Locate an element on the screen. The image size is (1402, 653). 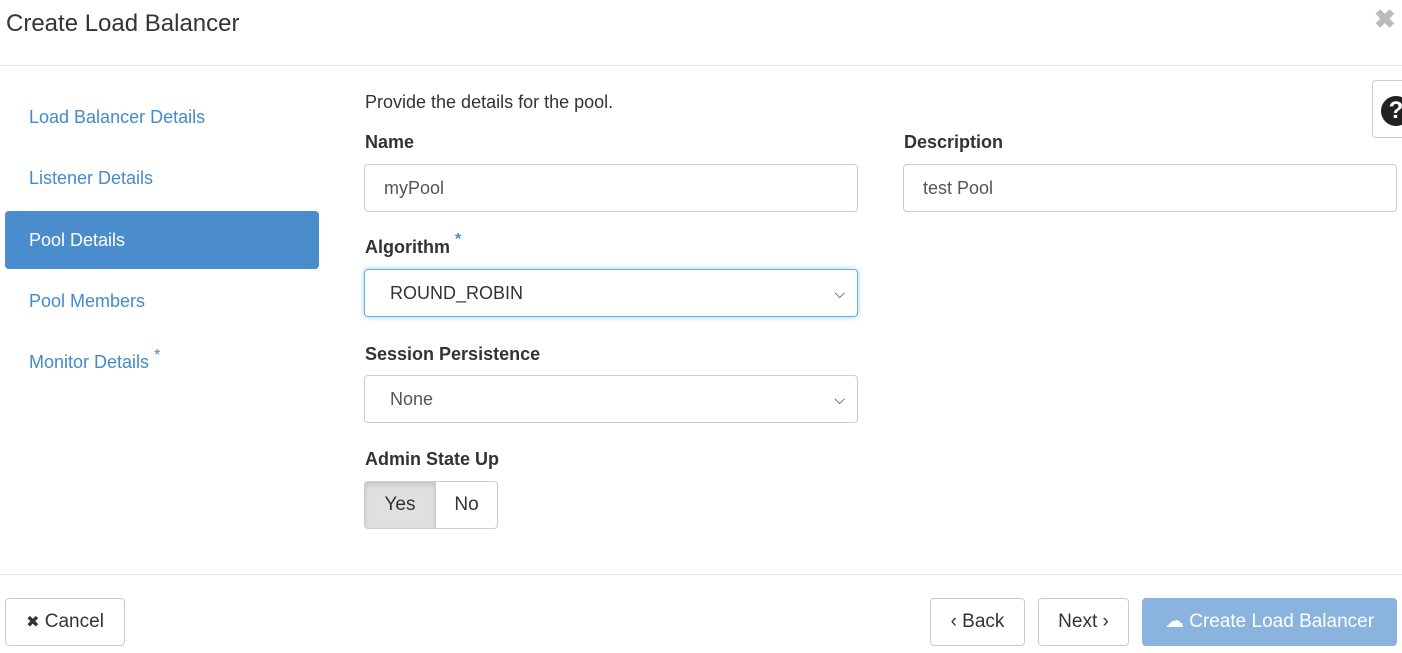
sidebar-item-load-balancer-details: Load Balancer Details is located at coordinates (162, 117).